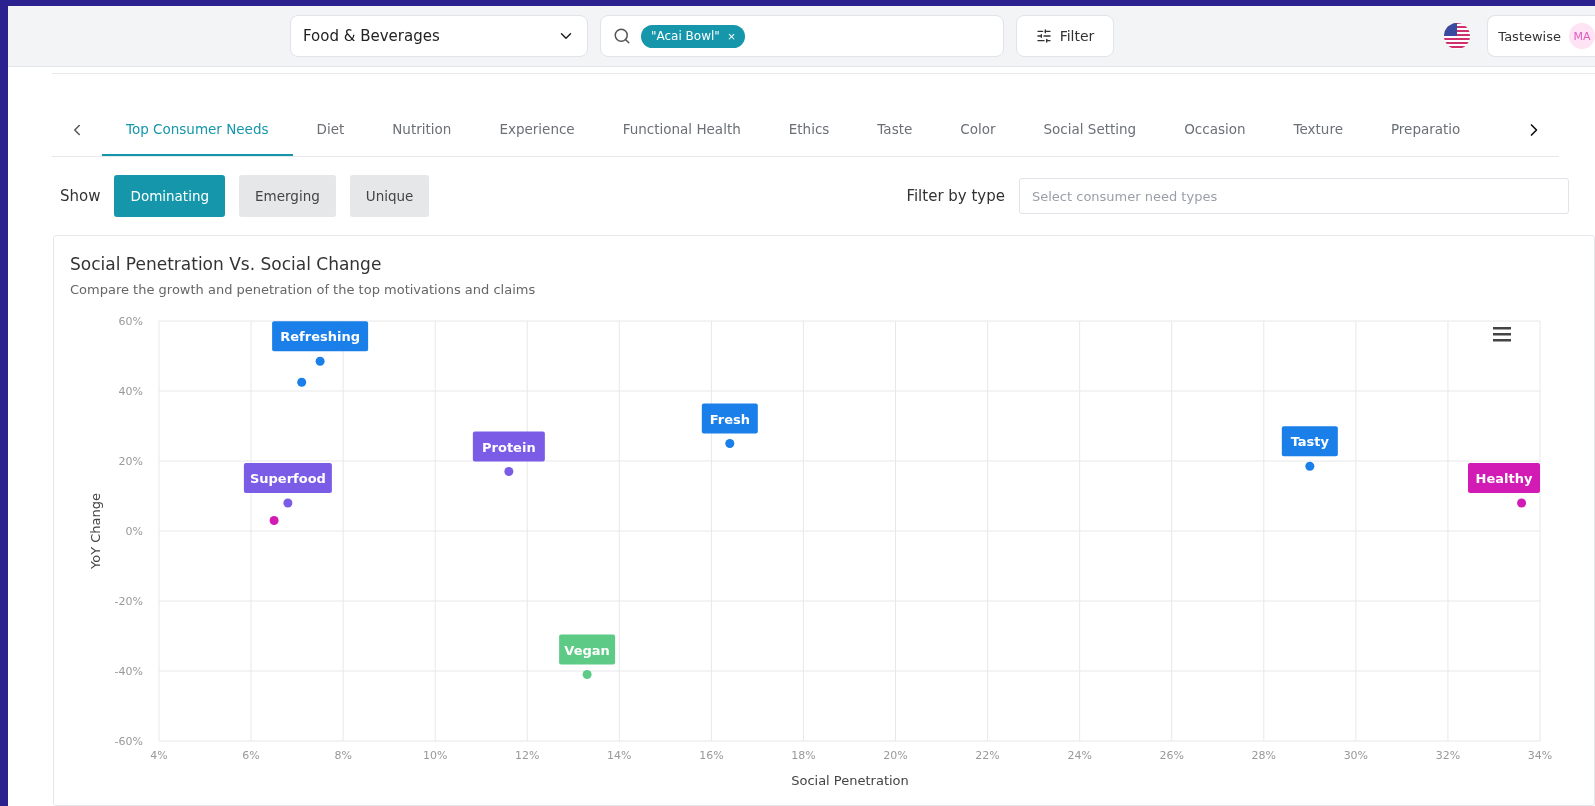 This screenshot has width=1595, height=806. I want to click on annotation: Healthy, so click(1504, 478).